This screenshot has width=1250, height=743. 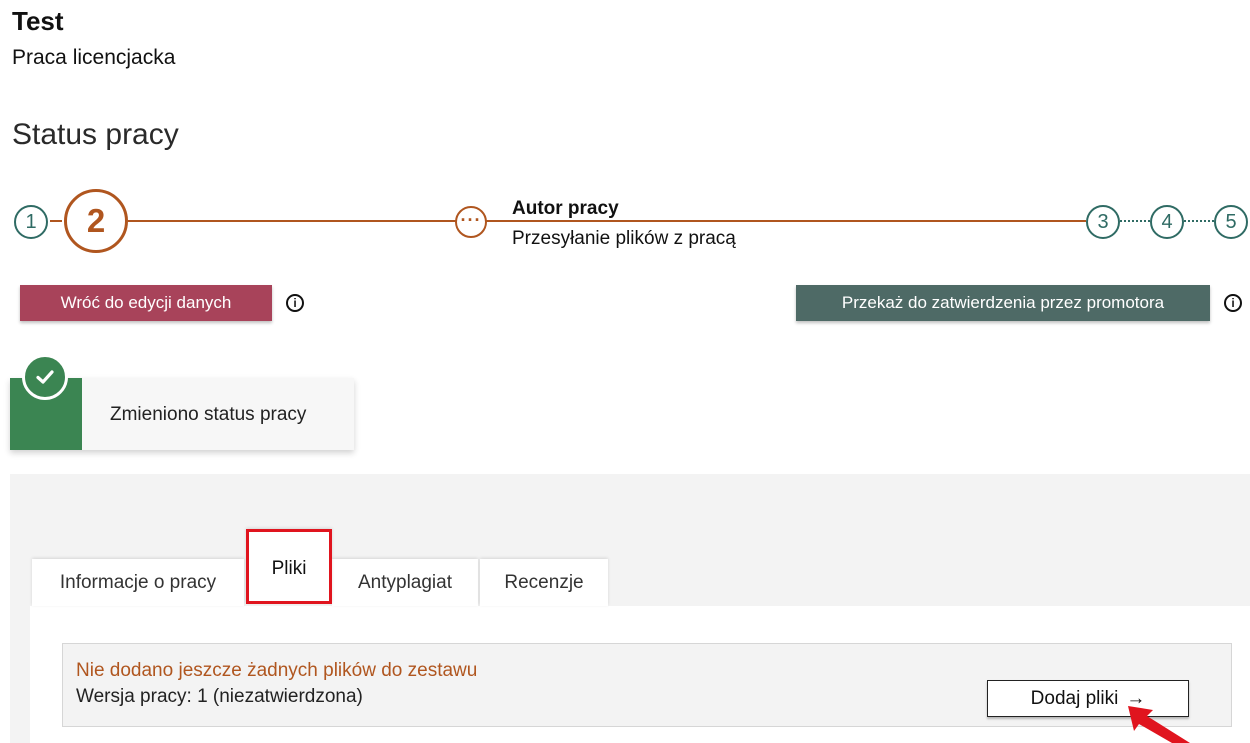 What do you see at coordinates (146, 303) in the screenshot?
I see `back-to-edit-button: Wróć do edycji danych` at bounding box center [146, 303].